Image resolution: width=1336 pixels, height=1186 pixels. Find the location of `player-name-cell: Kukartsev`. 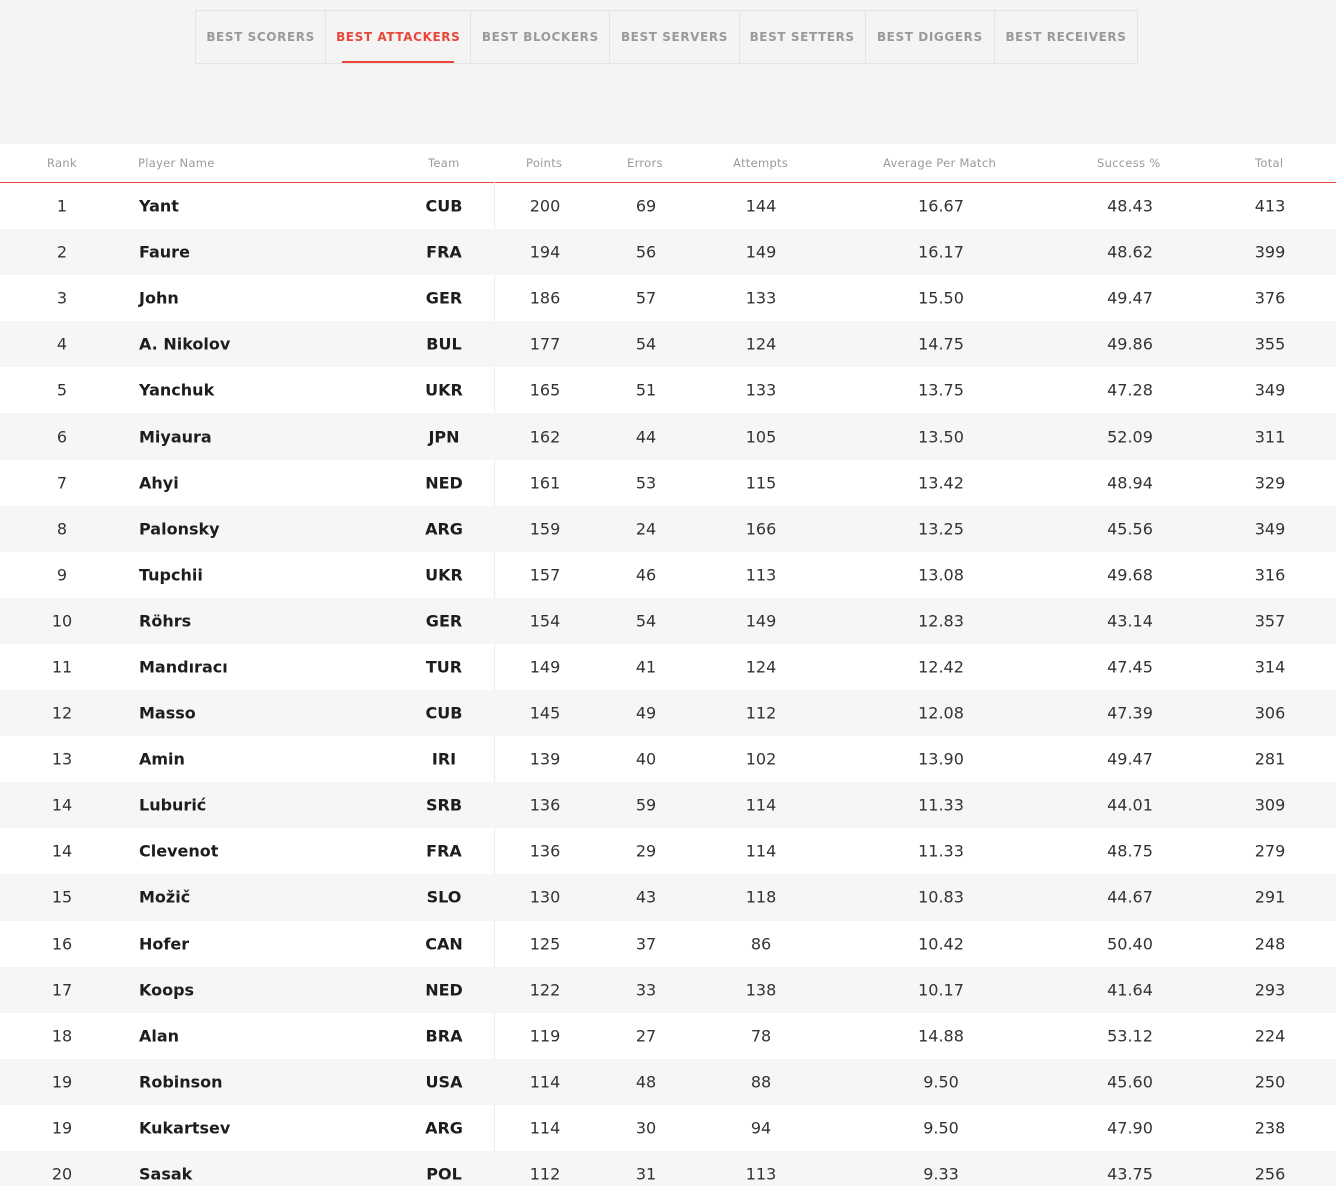

player-name-cell: Kukartsev is located at coordinates (184, 1127).